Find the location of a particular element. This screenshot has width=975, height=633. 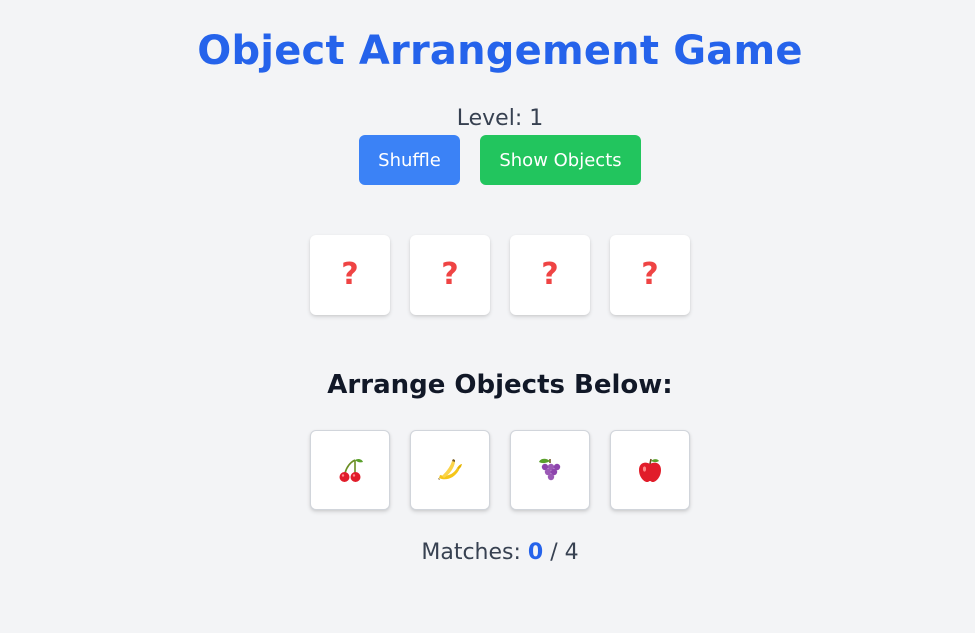

object-card-cherry is located at coordinates (350, 470).